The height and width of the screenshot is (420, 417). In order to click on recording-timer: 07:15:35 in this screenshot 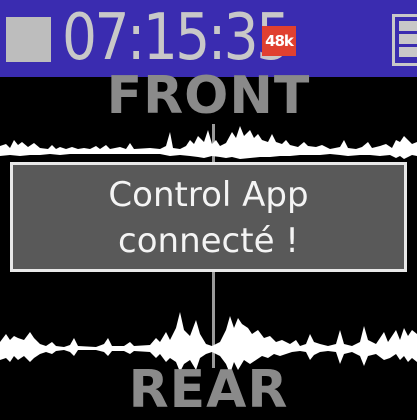, I will do `click(176, 38)`.